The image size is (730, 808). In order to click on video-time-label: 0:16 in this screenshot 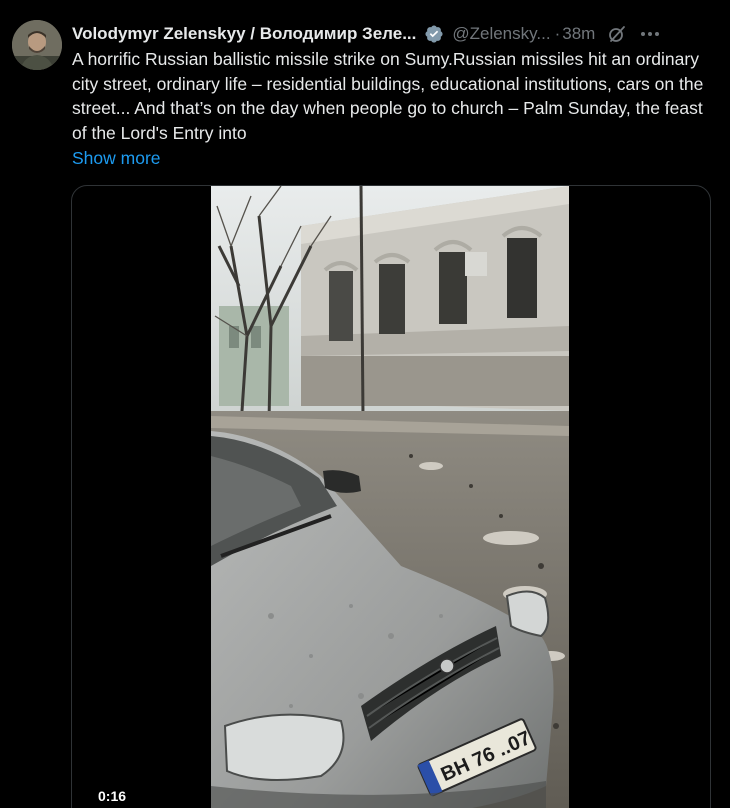, I will do `click(112, 796)`.